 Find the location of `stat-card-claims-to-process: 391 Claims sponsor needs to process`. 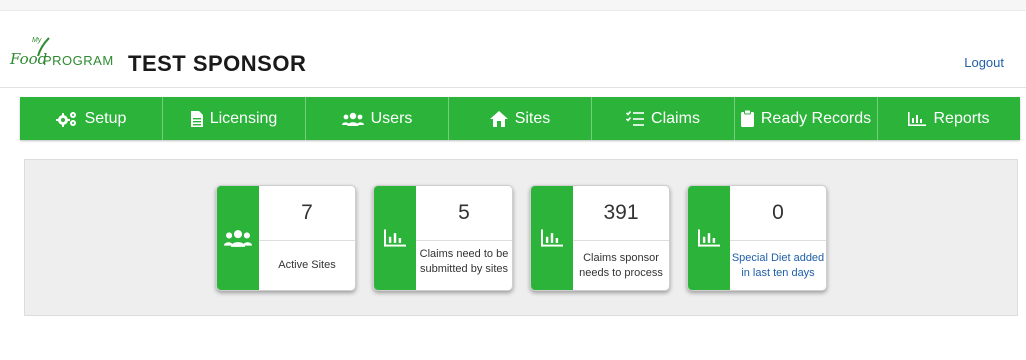

stat-card-claims-to-process: 391 Claims sponsor needs to process is located at coordinates (600, 238).